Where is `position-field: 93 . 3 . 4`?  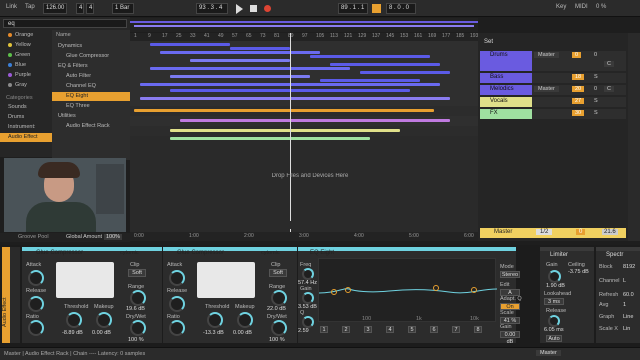
position-field: 93 . 3 . 4 is located at coordinates (212, 8).